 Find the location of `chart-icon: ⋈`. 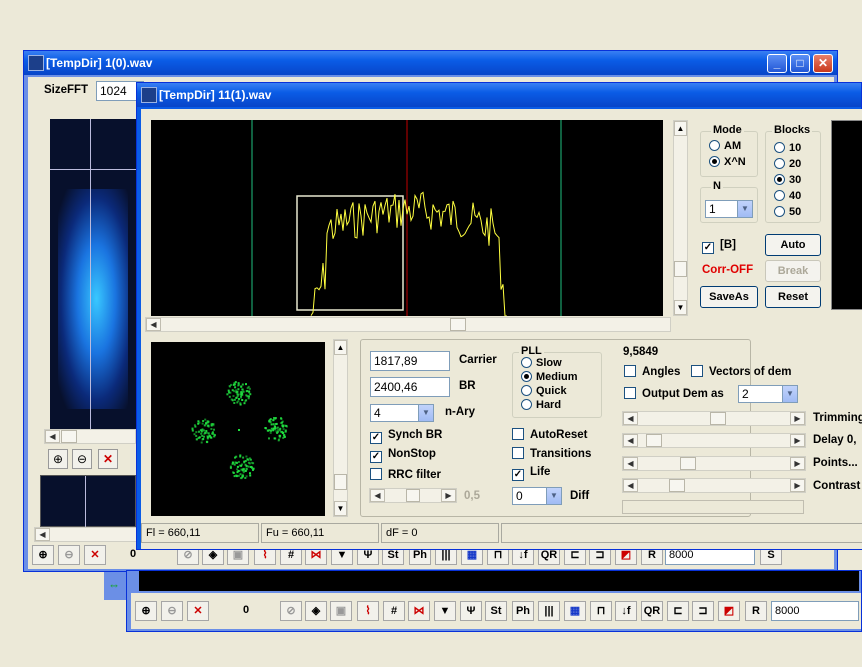

chart-icon: ⋈ is located at coordinates (419, 611).